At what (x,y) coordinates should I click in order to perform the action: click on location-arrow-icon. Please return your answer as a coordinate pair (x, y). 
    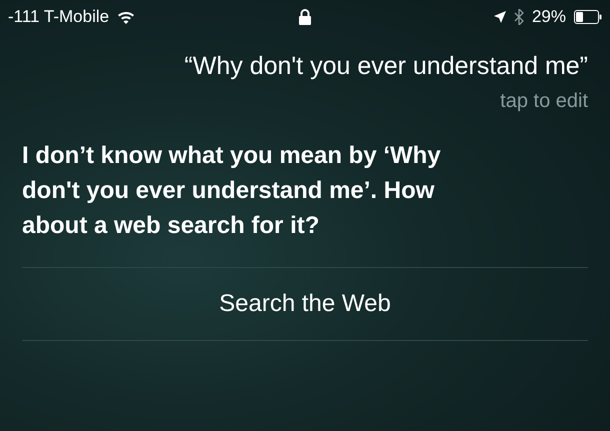
    Looking at the image, I should click on (500, 17).